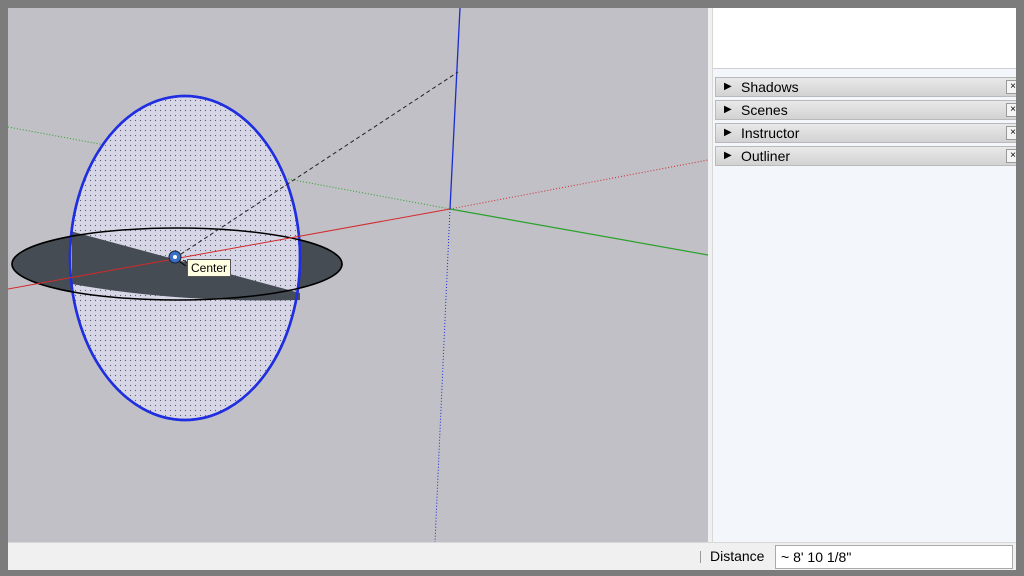 The image size is (1024, 576). Describe the element at coordinates (765, 156) in the screenshot. I see `tray-label: Outliner` at that location.